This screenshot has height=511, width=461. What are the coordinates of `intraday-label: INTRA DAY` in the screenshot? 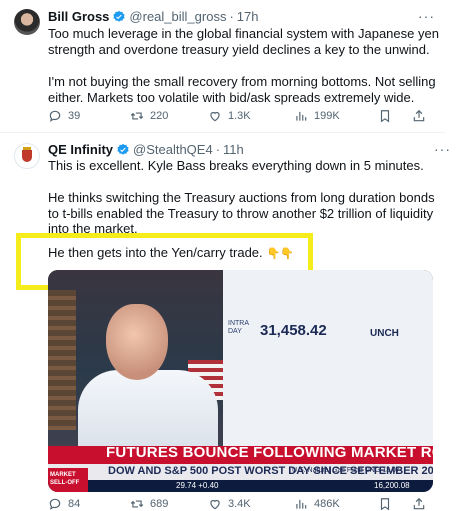 It's located at (238, 327).